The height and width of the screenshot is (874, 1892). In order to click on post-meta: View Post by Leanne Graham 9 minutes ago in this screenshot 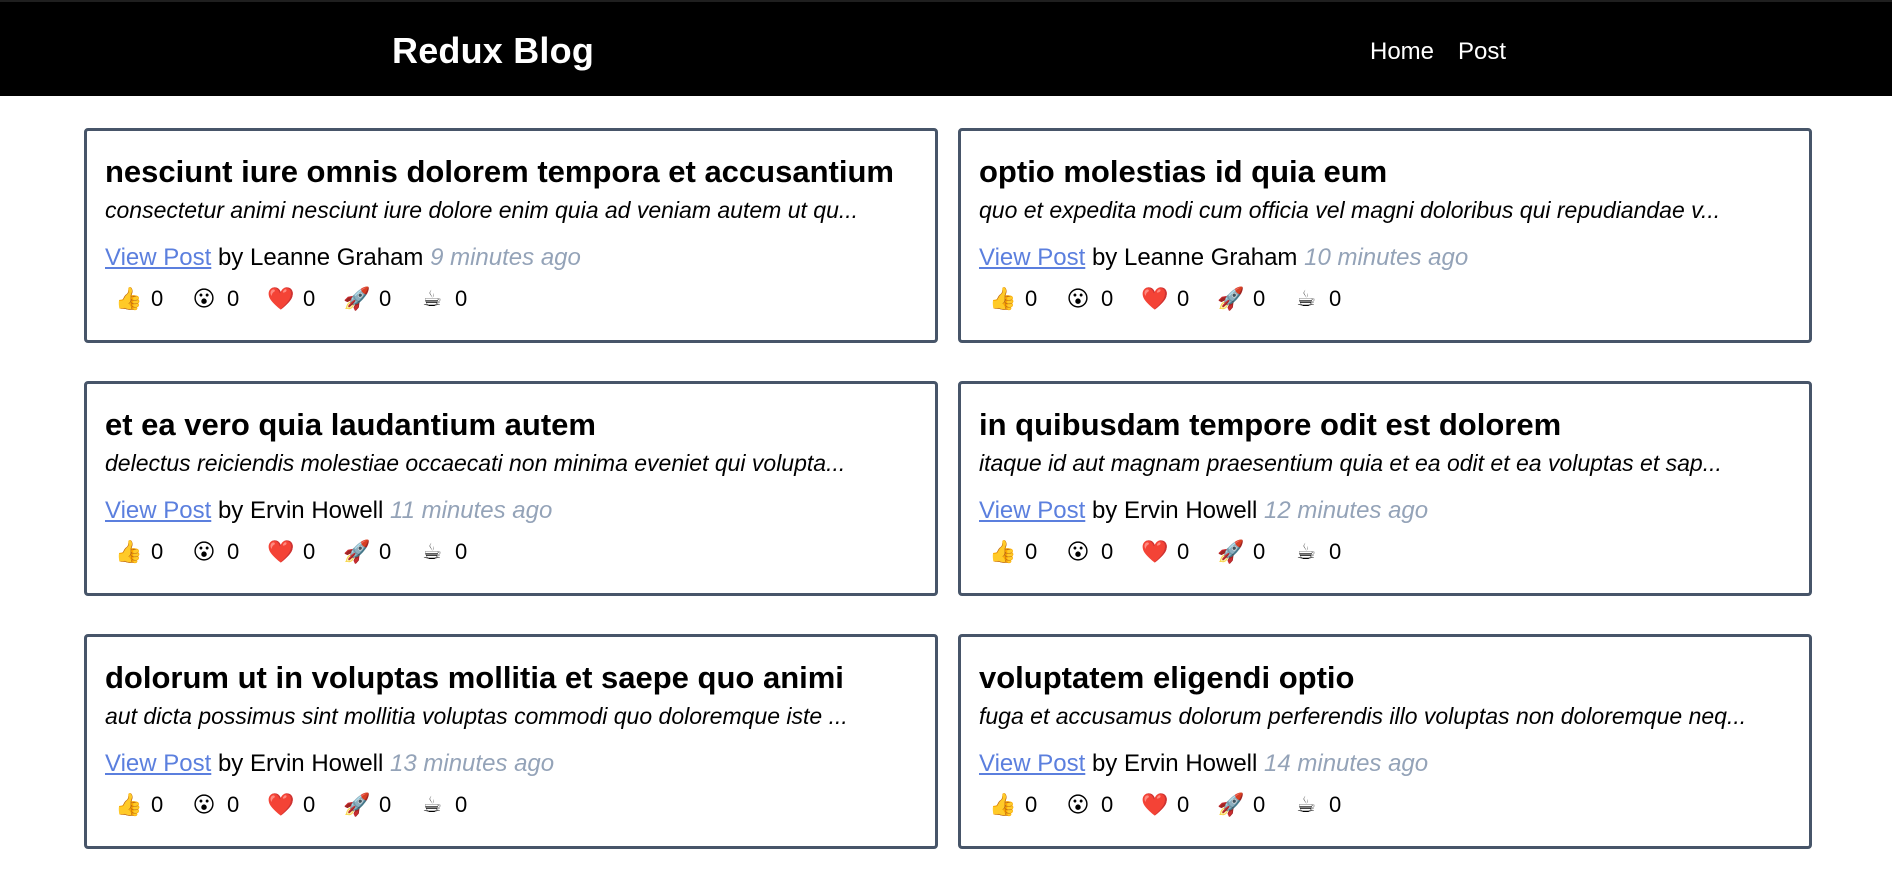, I will do `click(511, 258)`.